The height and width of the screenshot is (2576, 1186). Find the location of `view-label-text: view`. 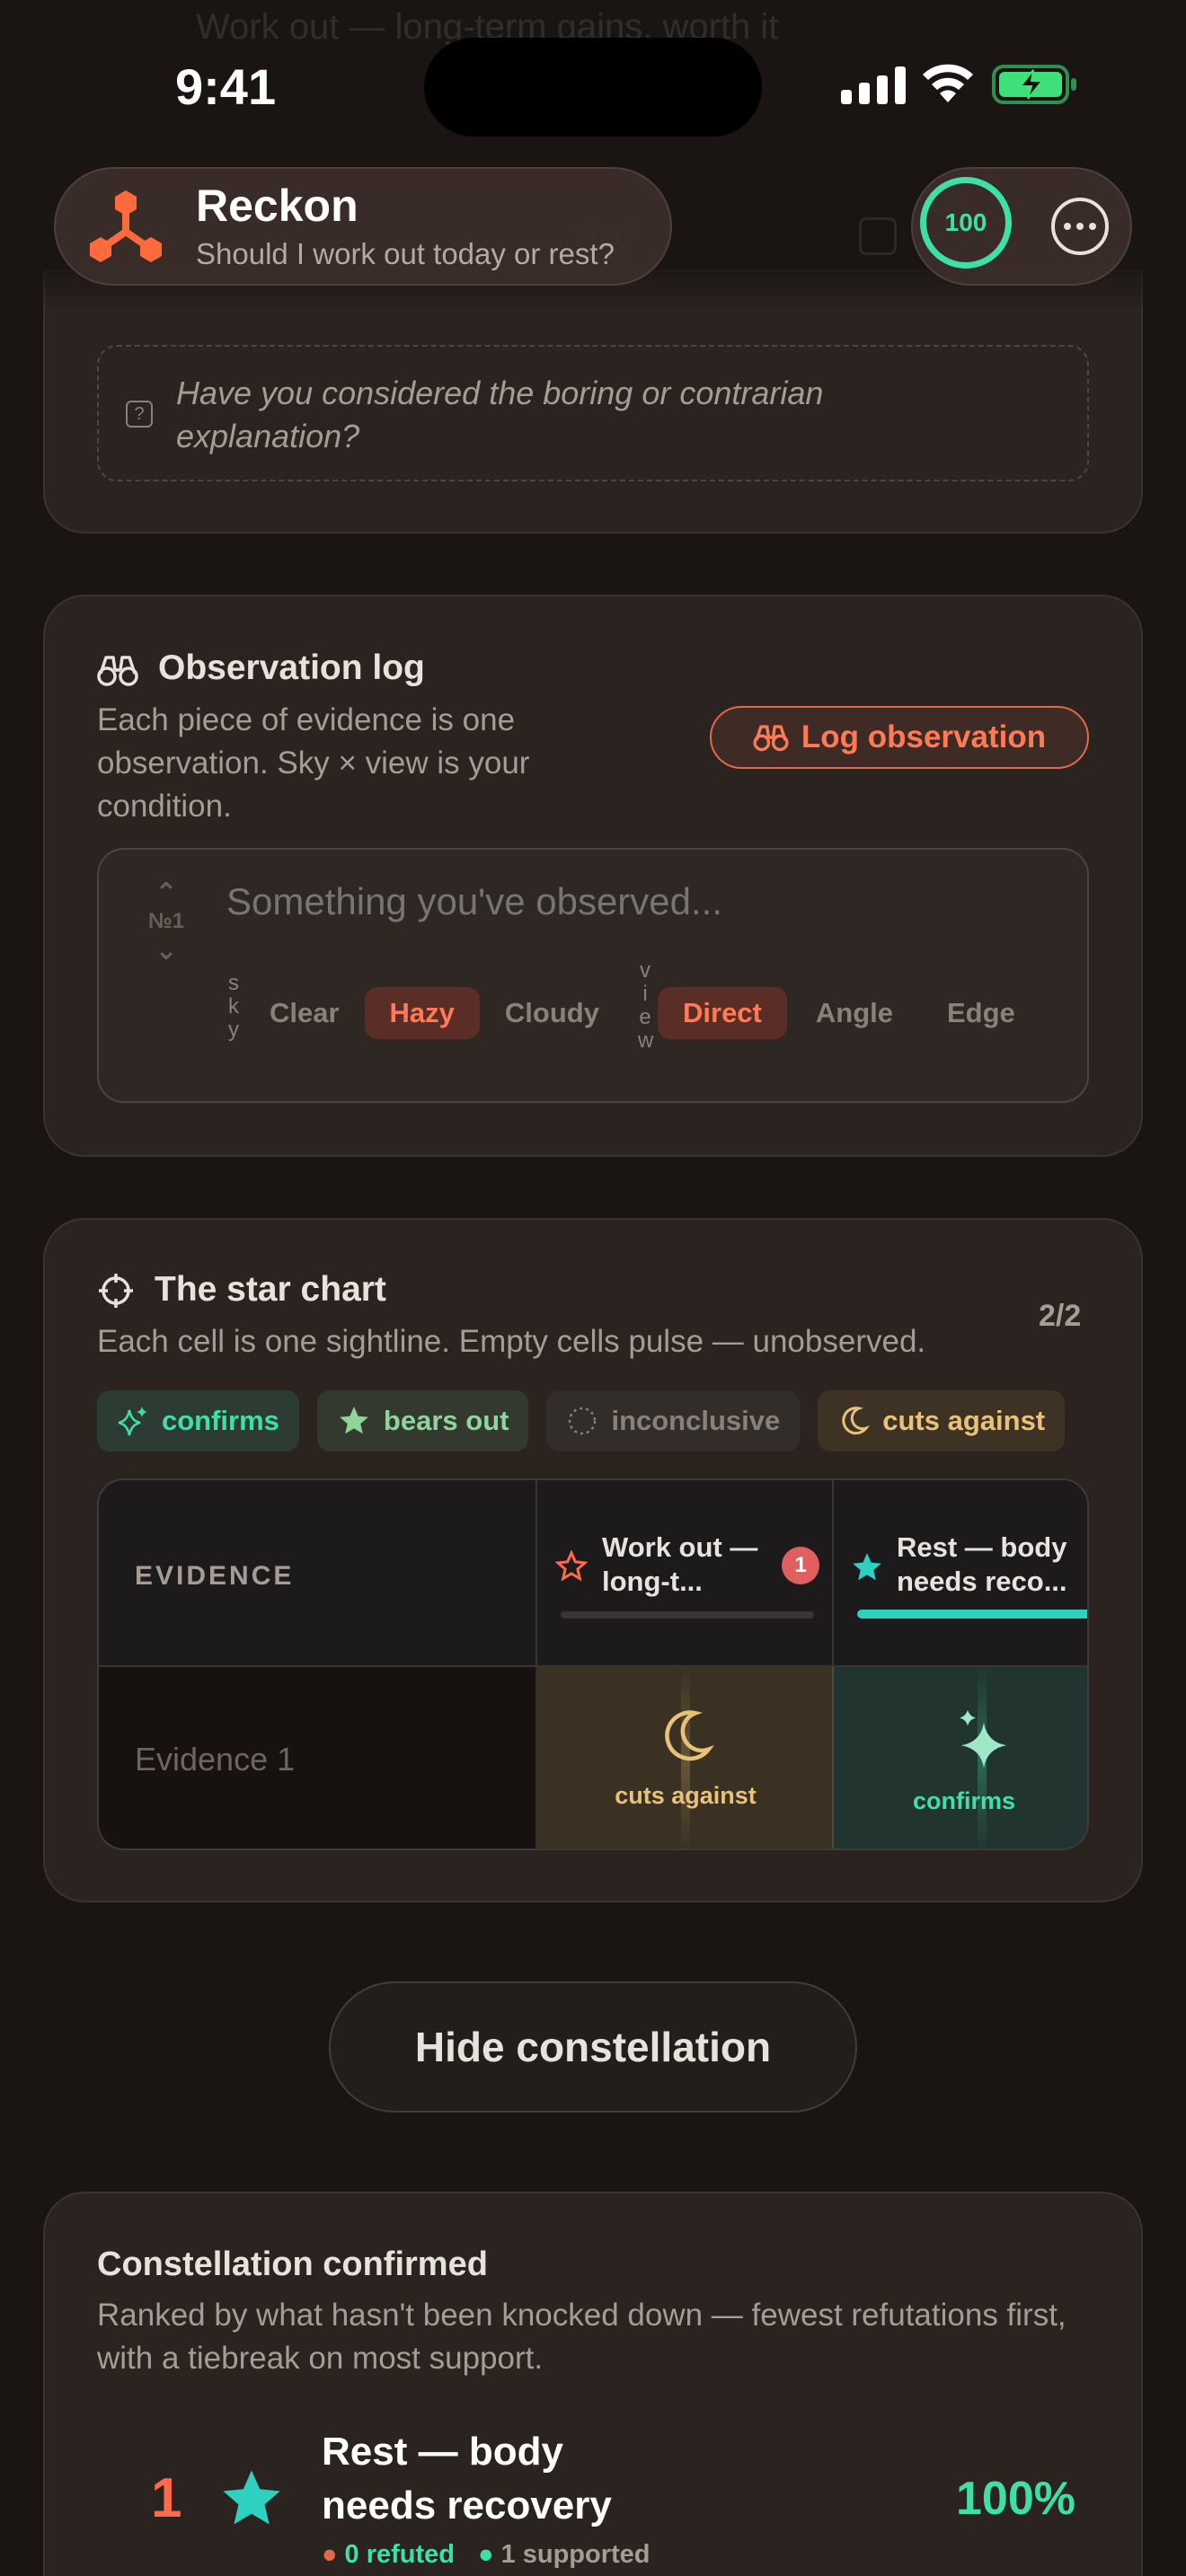

view-label-text: view is located at coordinates (646, 1005).